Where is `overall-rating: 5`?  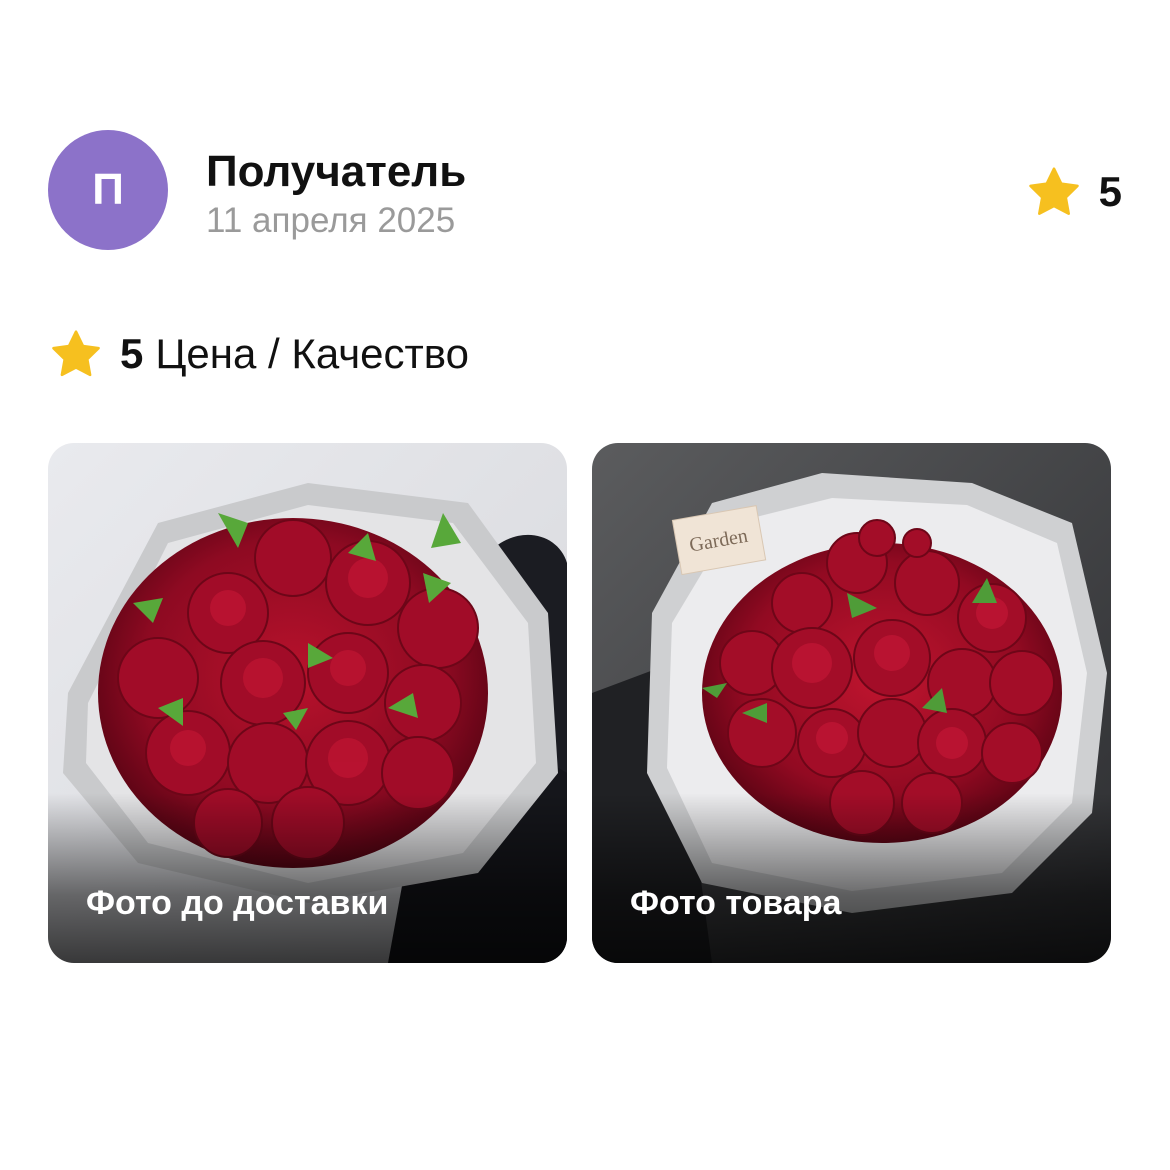
overall-rating: 5 is located at coordinates (1074, 192).